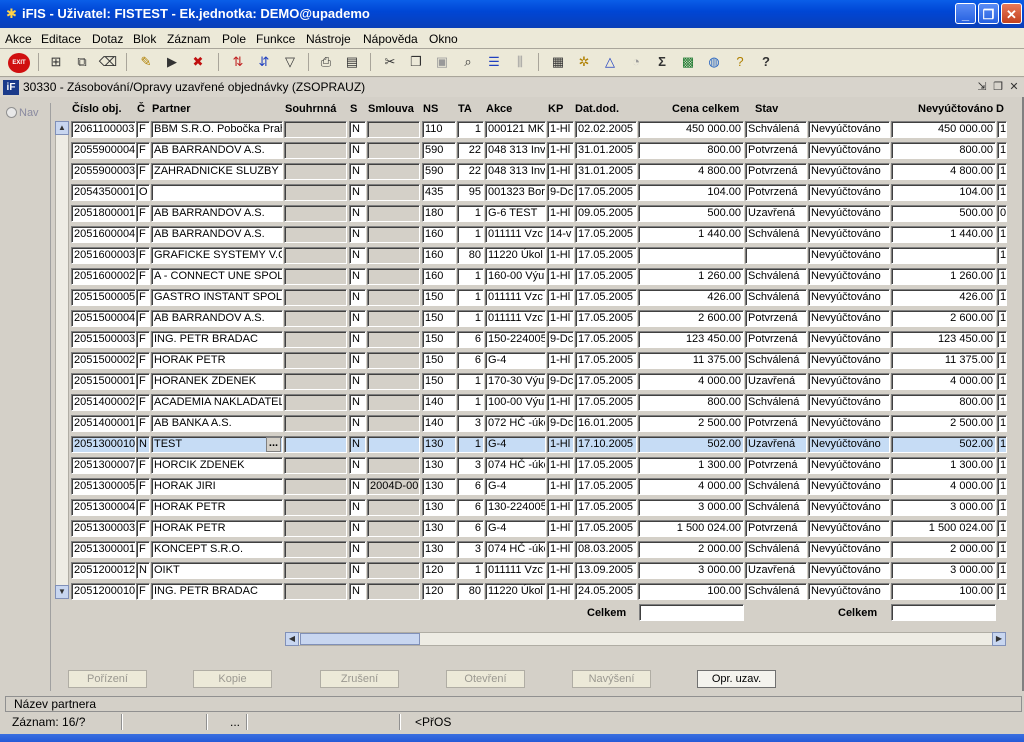 The height and width of the screenshot is (742, 1024). I want to click on internet-icon: ◍, so click(714, 62).